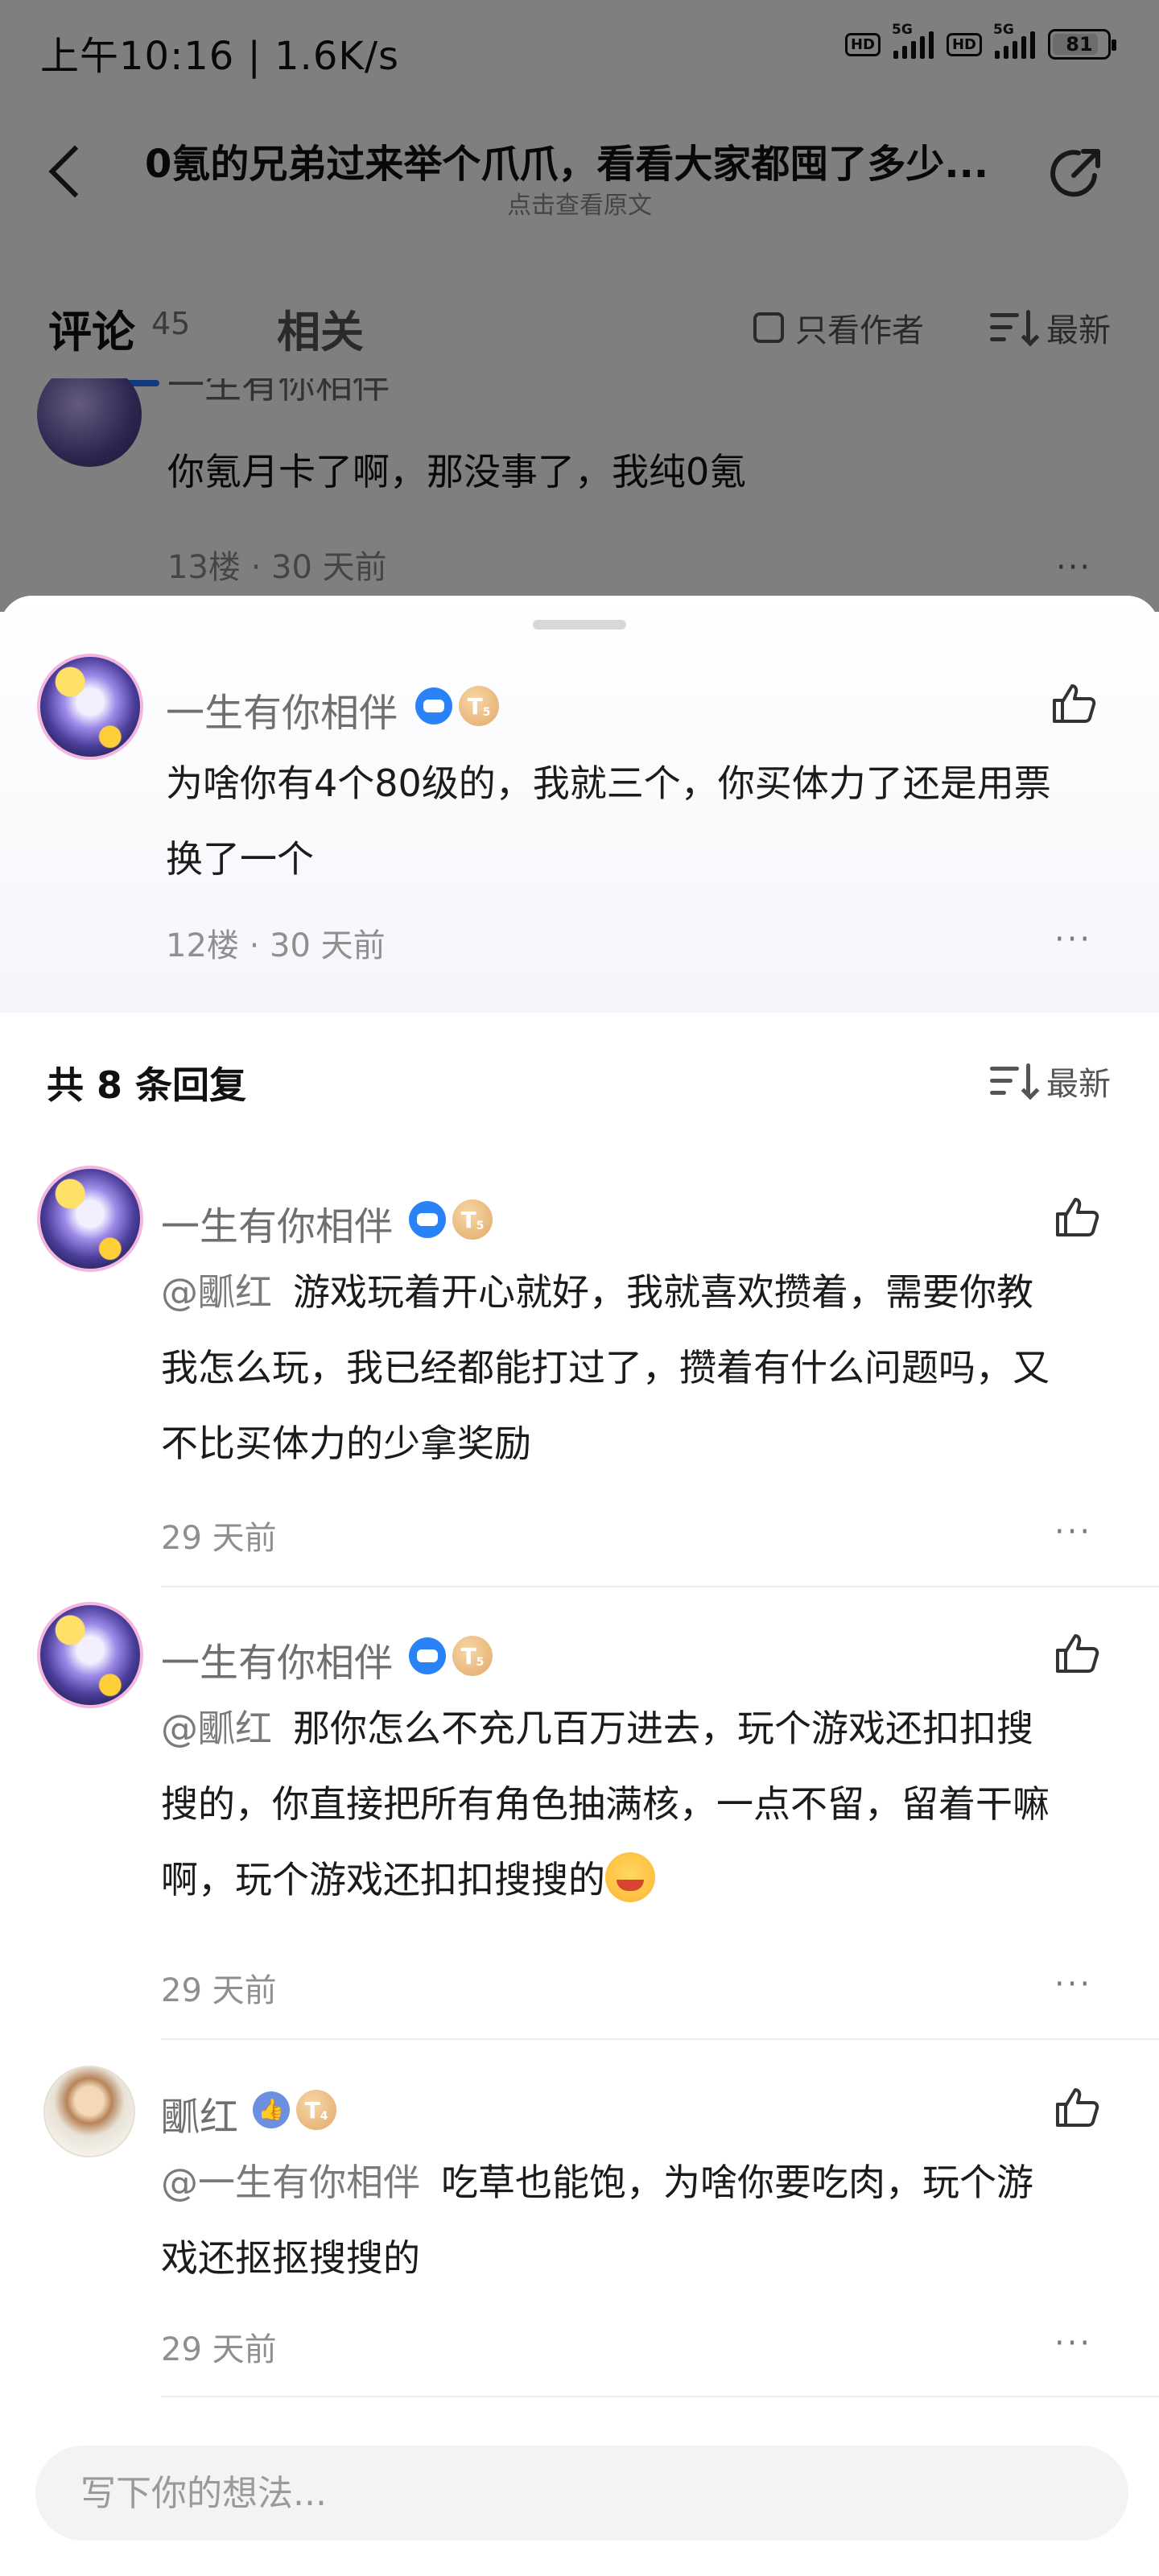  I want to click on reply-text-line: 游戏玩着开心就好，我就喜欢攒着，需要你教, so click(663, 1292).